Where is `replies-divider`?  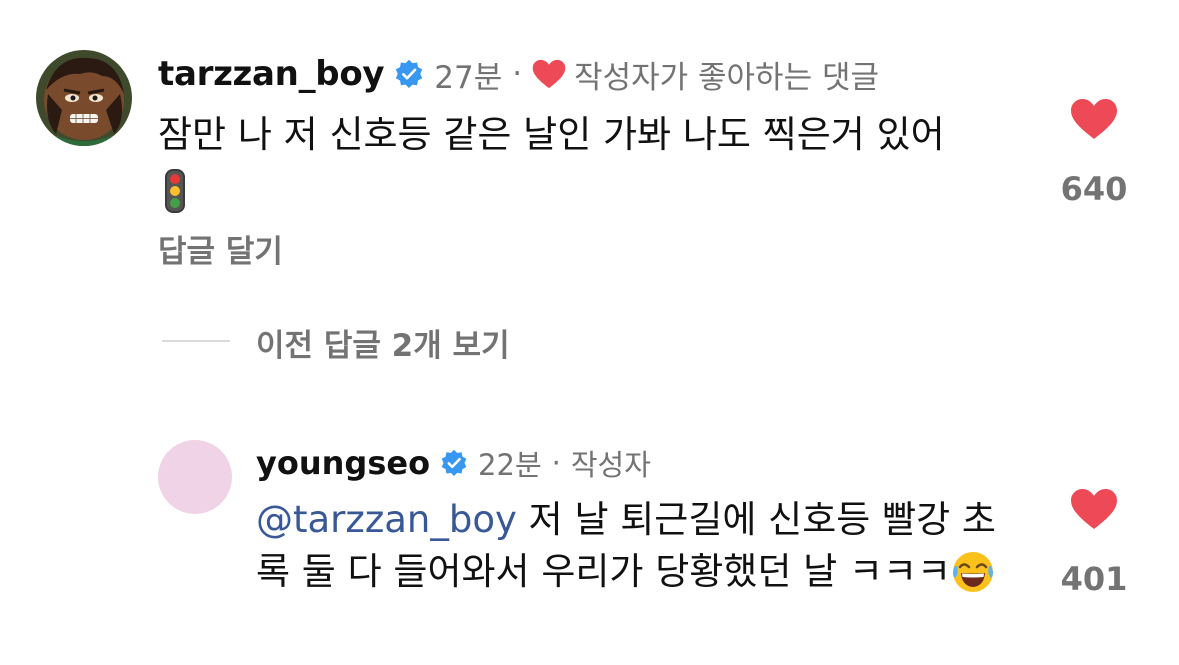 replies-divider is located at coordinates (196, 341).